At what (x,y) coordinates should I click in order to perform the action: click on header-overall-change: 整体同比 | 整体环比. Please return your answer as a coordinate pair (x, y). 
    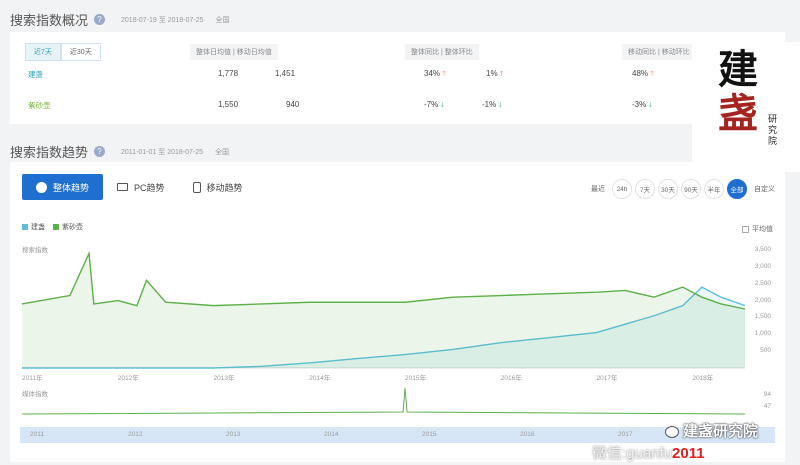
    Looking at the image, I should click on (442, 52).